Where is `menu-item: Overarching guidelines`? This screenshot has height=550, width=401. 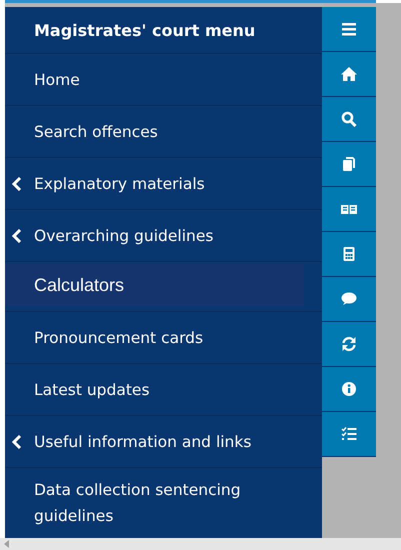
menu-item: Overarching guidelines is located at coordinates (163, 235).